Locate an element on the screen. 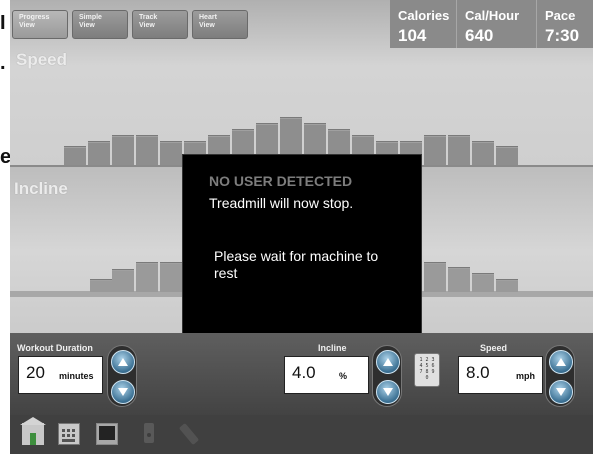 Image resolution: width=593 pixels, height=454 pixels. stat-calories: Calories 104 is located at coordinates (423, 24).